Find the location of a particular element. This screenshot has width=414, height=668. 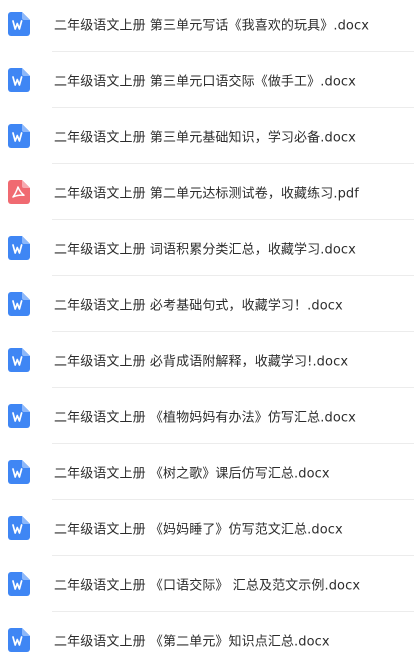

file-name: 二年级语文上册 必考基础句式，收藏学习！.docx is located at coordinates (198, 306).